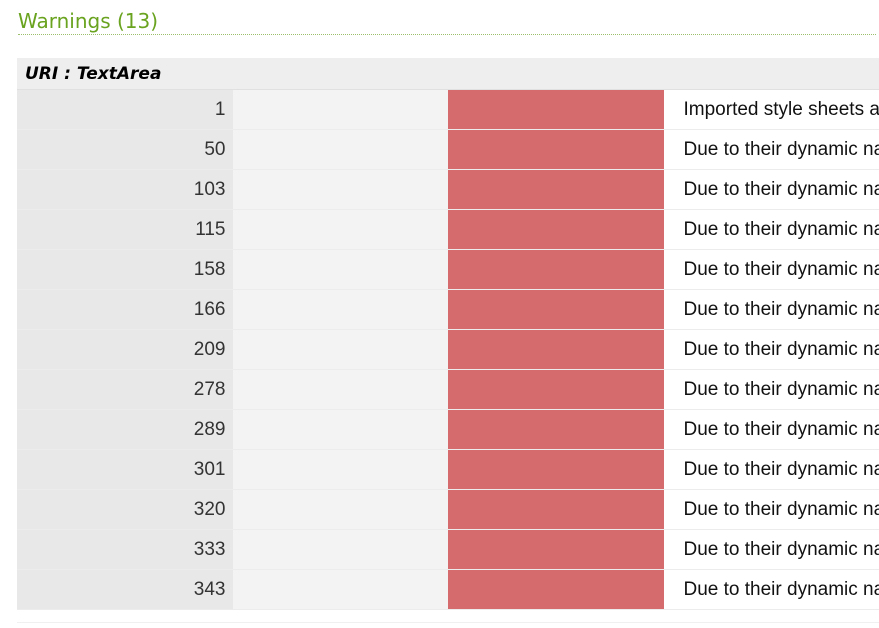 The image size is (879, 628). What do you see at coordinates (125, 429) in the screenshot?
I see `line-number: 289` at bounding box center [125, 429].